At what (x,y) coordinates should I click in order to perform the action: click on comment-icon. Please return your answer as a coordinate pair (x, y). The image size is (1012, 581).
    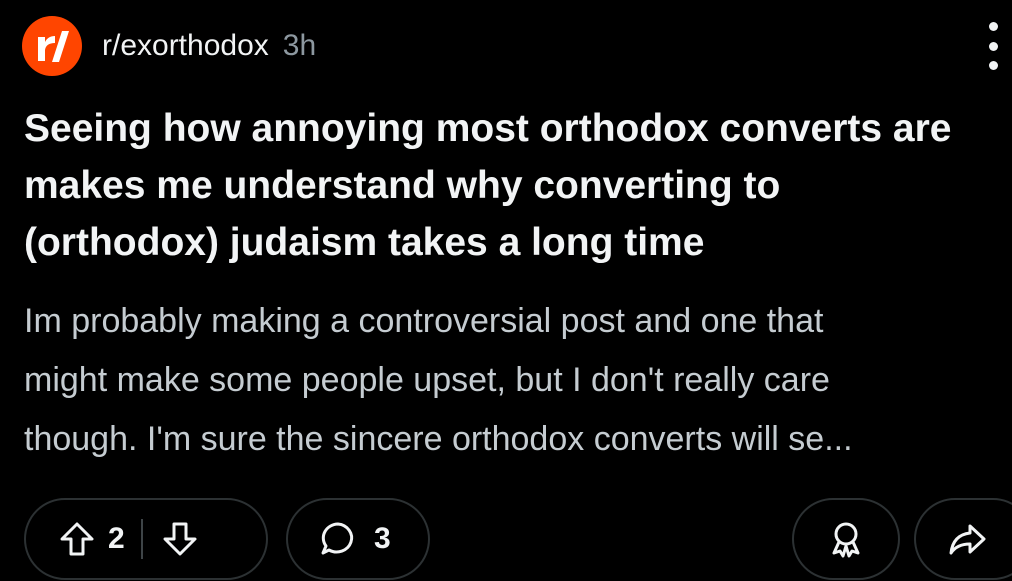
    Looking at the image, I should click on (338, 539).